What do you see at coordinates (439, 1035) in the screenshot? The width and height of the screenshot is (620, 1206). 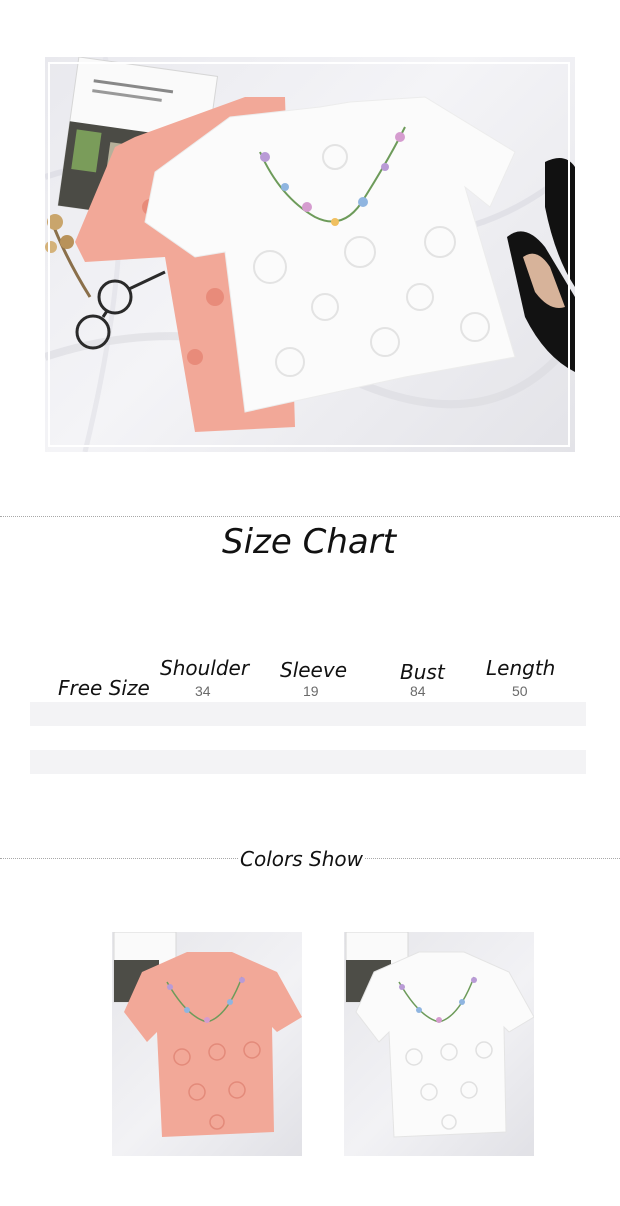 I see `white-top-image` at bounding box center [439, 1035].